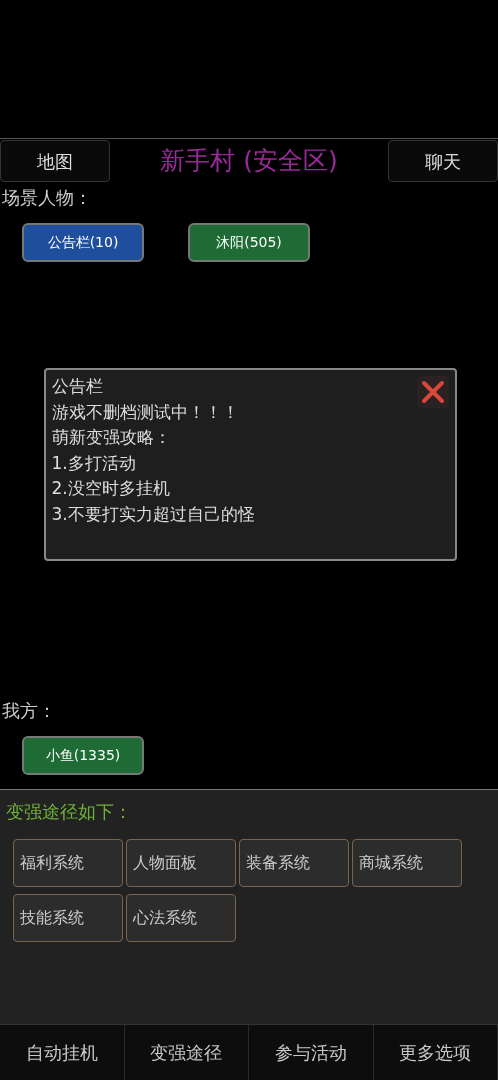 Image resolution: width=498 pixels, height=1080 pixels. What do you see at coordinates (77, 386) in the screenshot?
I see `notice-title: 公告栏` at bounding box center [77, 386].